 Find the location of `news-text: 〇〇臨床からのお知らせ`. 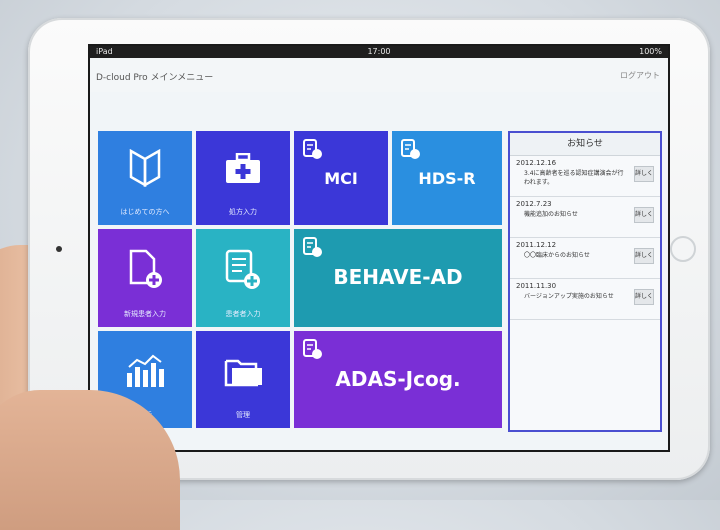

news-text: 〇〇臨床からのお知らせ is located at coordinates (557, 255).